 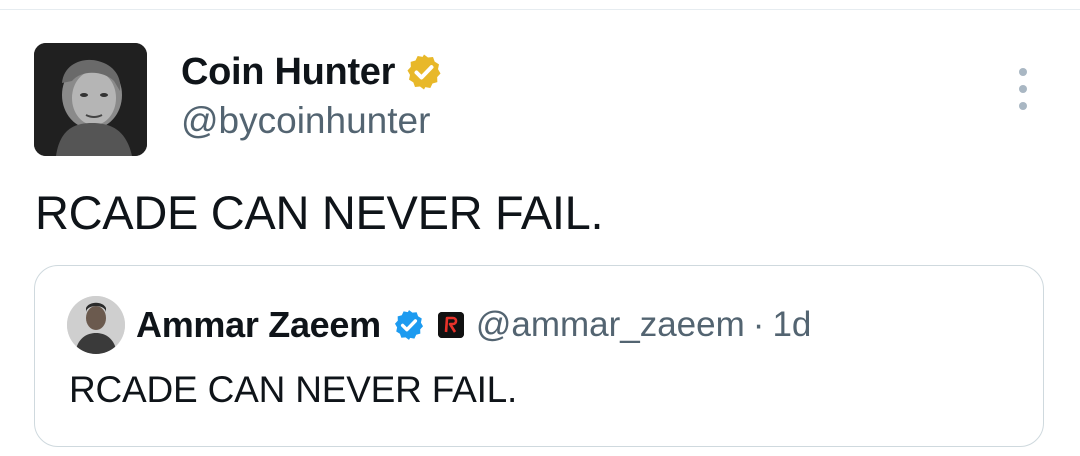 I want to click on person-avatar-icon, so click(x=96, y=325).